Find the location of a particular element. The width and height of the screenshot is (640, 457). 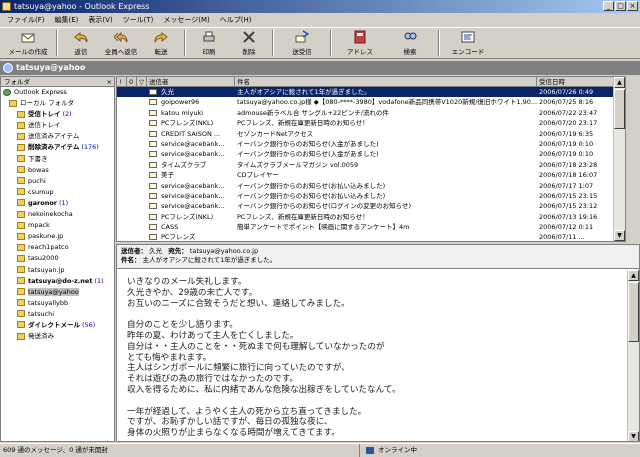

folder-label: ローカル フォルダ is located at coordinates (47, 103).